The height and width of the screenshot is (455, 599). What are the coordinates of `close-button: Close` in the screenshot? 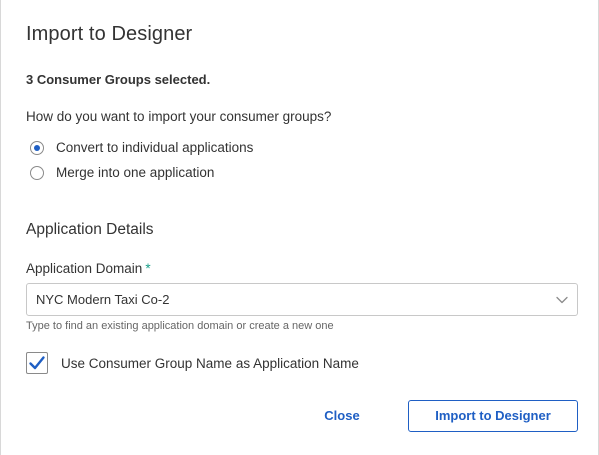 It's located at (342, 415).